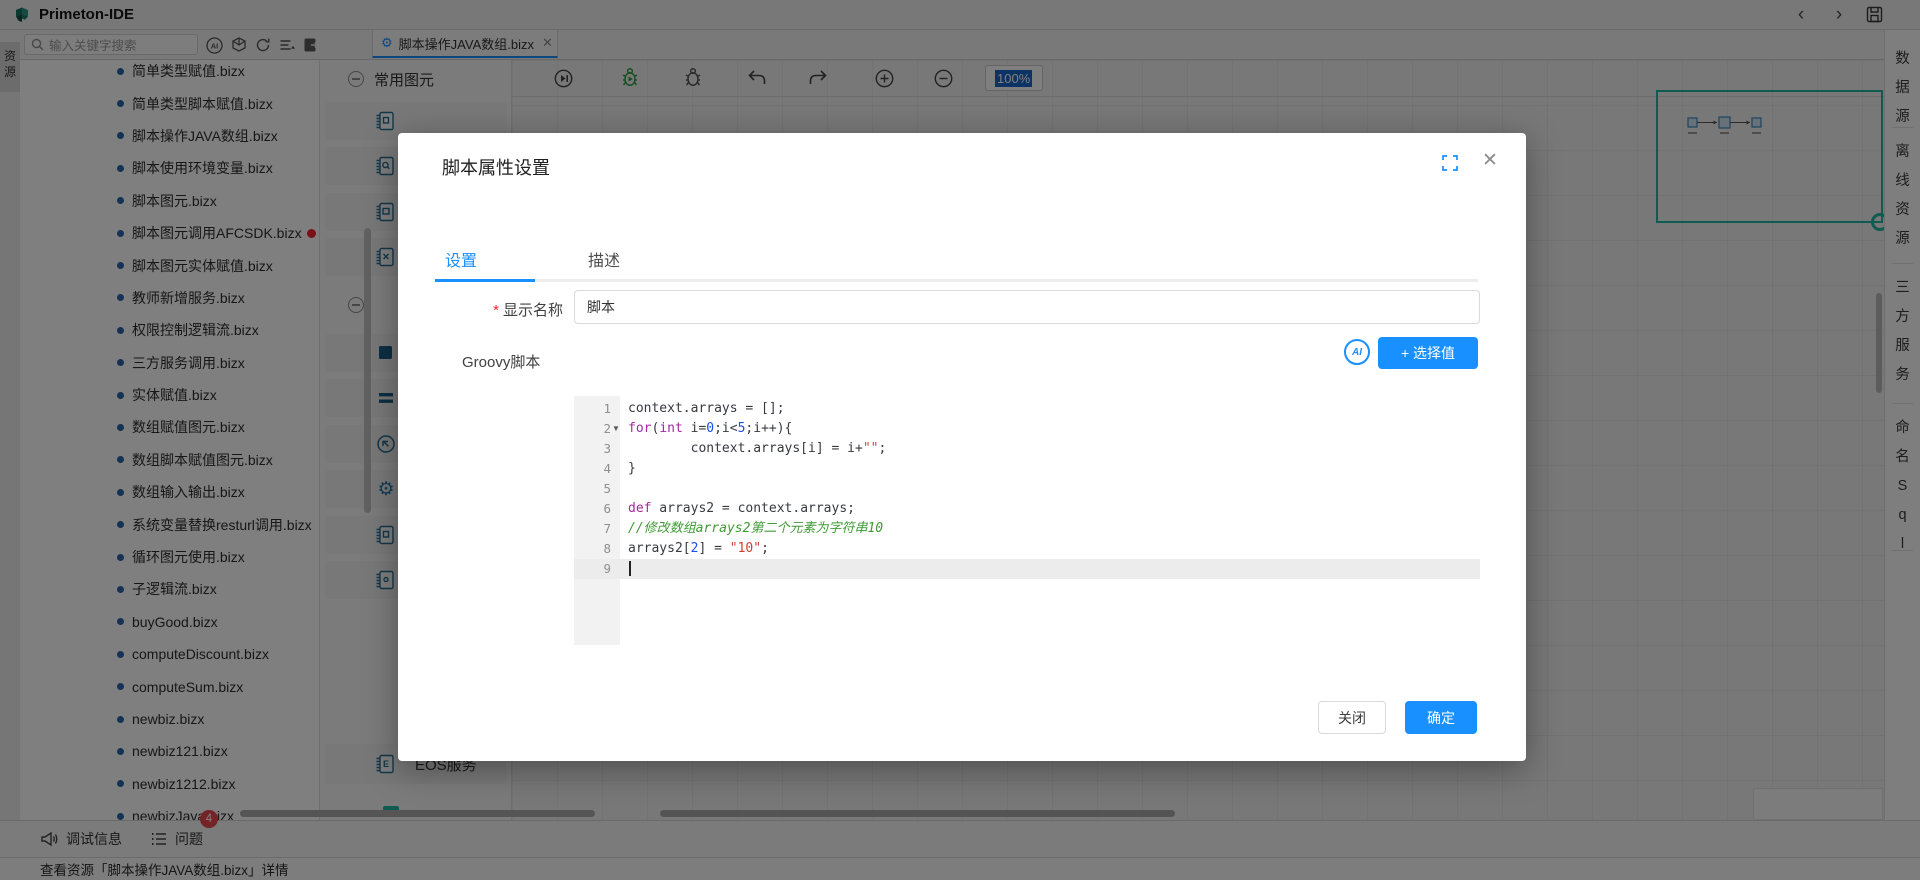  What do you see at coordinates (496, 310) in the screenshot?
I see `required-mark: *` at bounding box center [496, 310].